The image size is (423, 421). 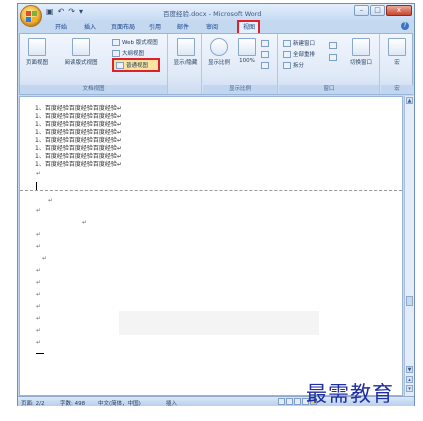 What do you see at coordinates (247, 47) in the screenshot?
I see `zoom-100-icon` at bounding box center [247, 47].